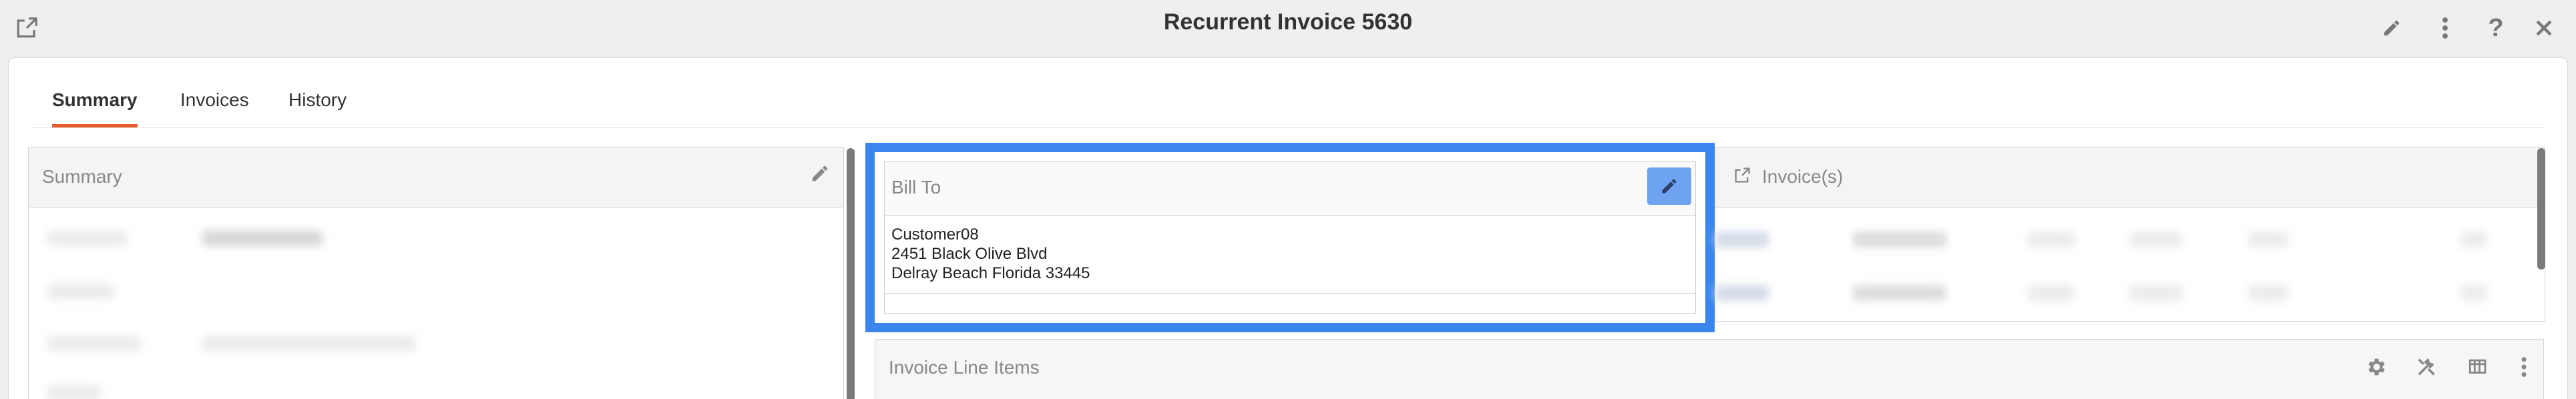  What do you see at coordinates (2496, 28) in the screenshot?
I see `help-icon: ?` at bounding box center [2496, 28].